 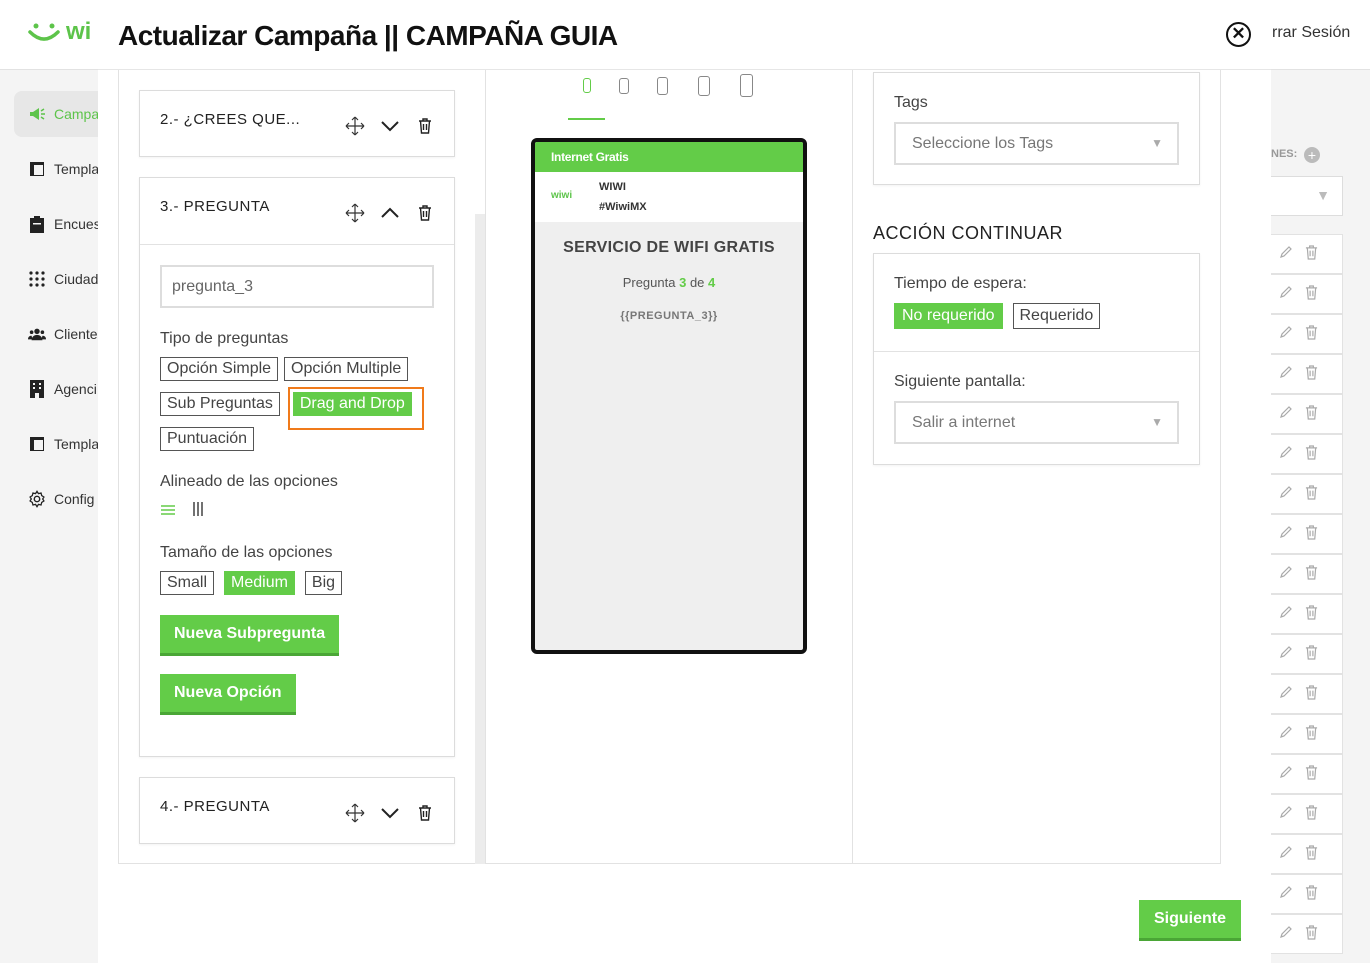 What do you see at coordinates (224, 338) in the screenshot?
I see `question-type-label: Tipo de preguntas` at bounding box center [224, 338].